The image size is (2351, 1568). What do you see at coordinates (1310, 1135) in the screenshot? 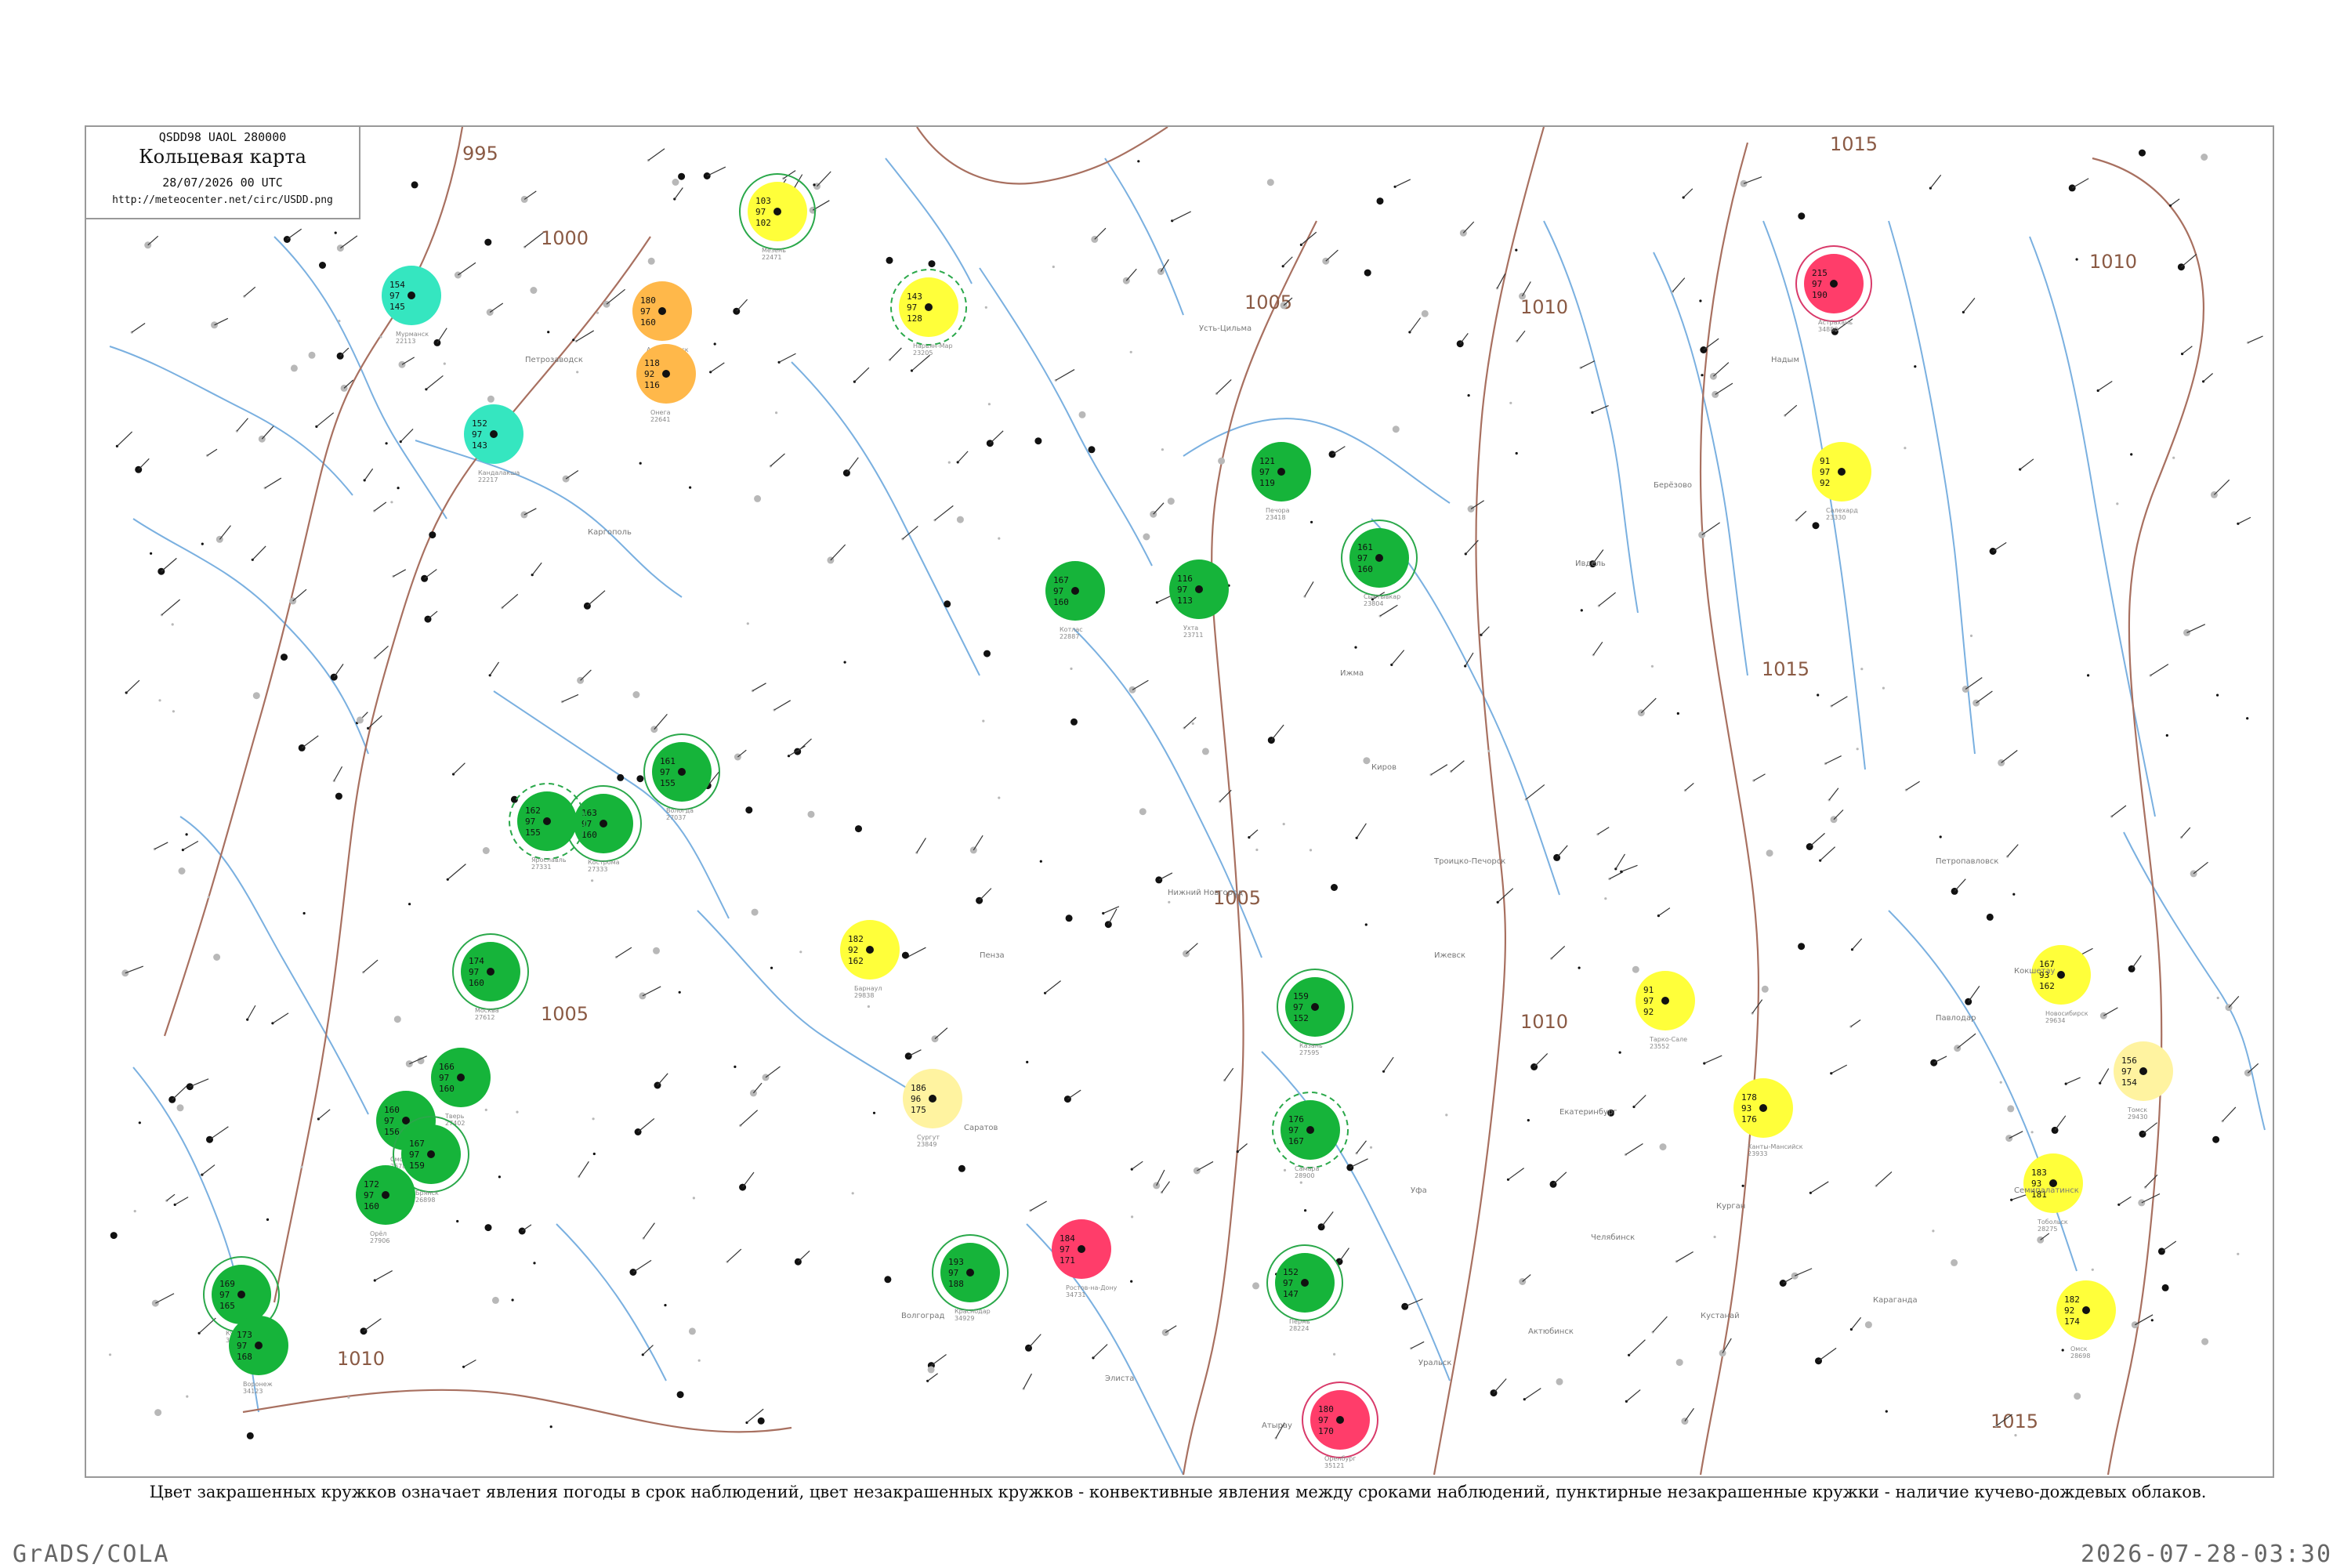
I see `station-marker: 17697167 Самара28900` at bounding box center [1310, 1135].